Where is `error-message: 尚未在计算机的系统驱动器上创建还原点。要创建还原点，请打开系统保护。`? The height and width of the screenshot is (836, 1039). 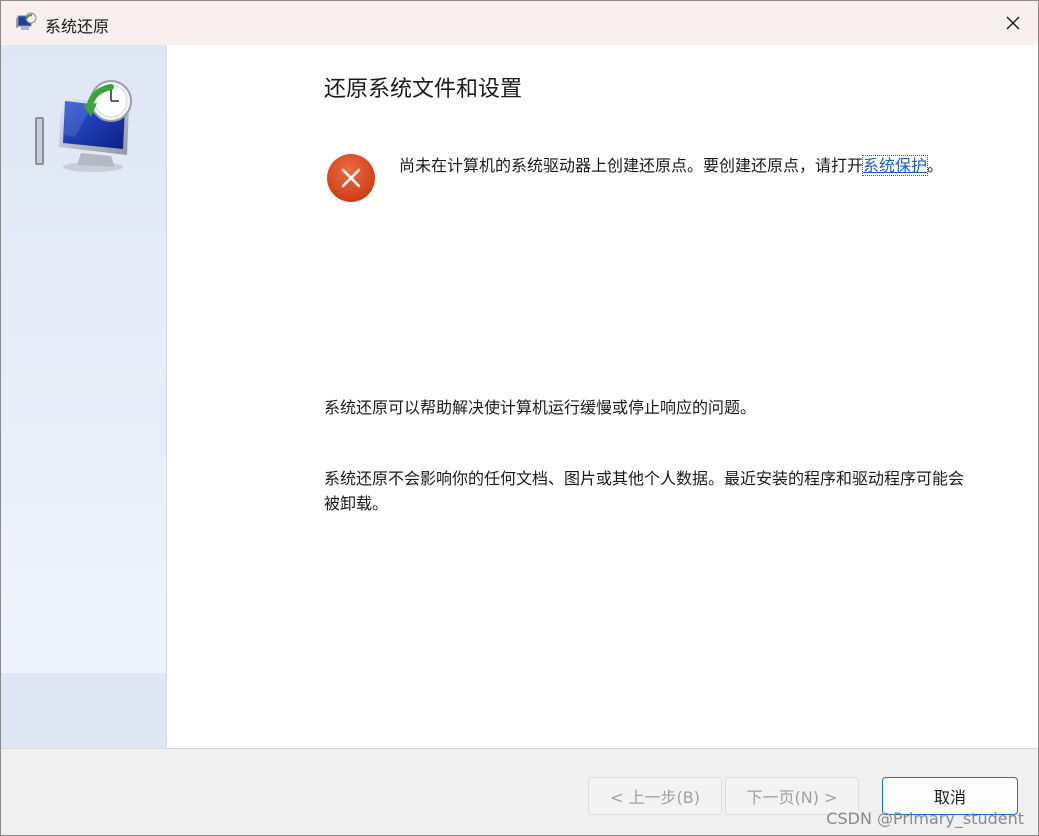
error-message: 尚未在计算机的系统驱动器上创建还原点。要创建还原点，请打开系统保护。 is located at coordinates (679, 165).